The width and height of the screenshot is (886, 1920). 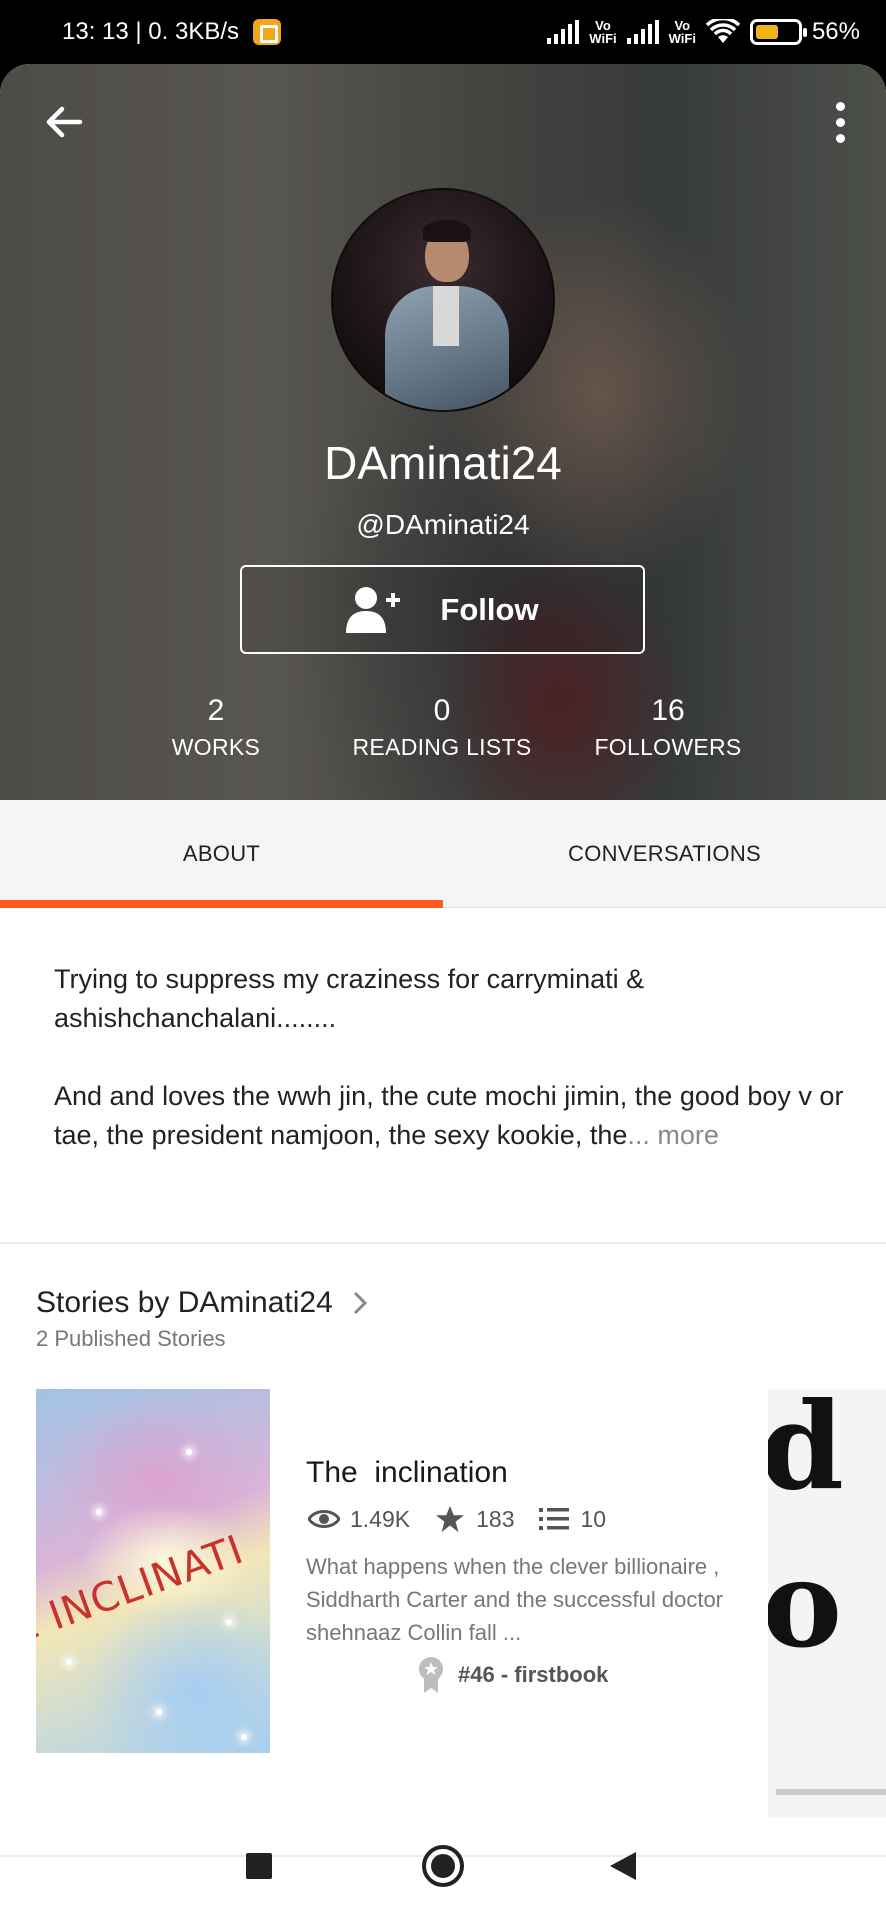 I want to click on story-rank: #46 - firstbook, so click(x=512, y=1675).